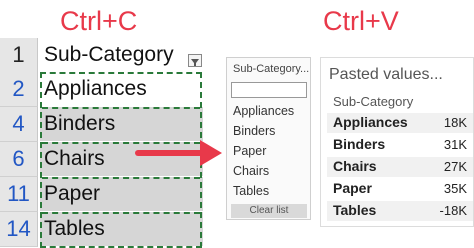 The height and width of the screenshot is (248, 474). I want to click on arrow-icon, so click(170, 153).